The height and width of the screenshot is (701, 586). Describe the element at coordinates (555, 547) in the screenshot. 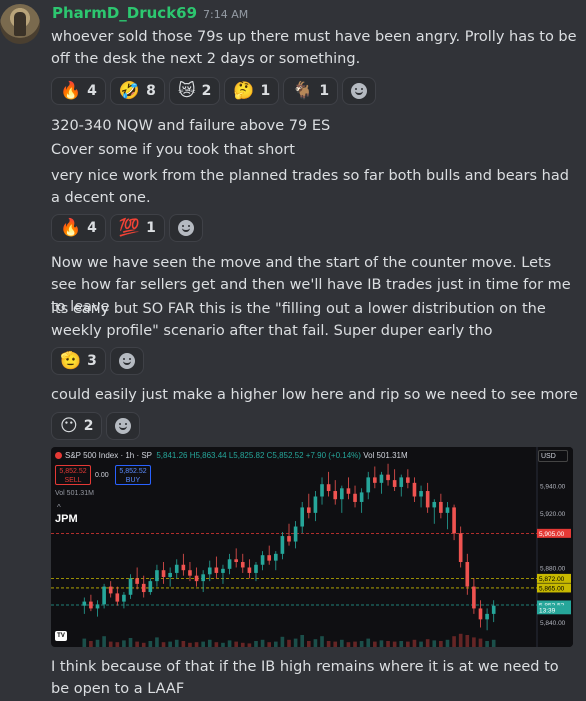

I see `price-axis-background` at that location.